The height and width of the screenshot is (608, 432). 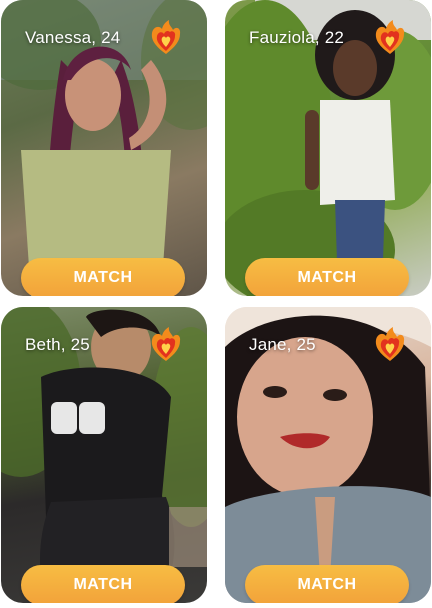 I want to click on profile-name: Jane, 25, so click(x=282, y=344).